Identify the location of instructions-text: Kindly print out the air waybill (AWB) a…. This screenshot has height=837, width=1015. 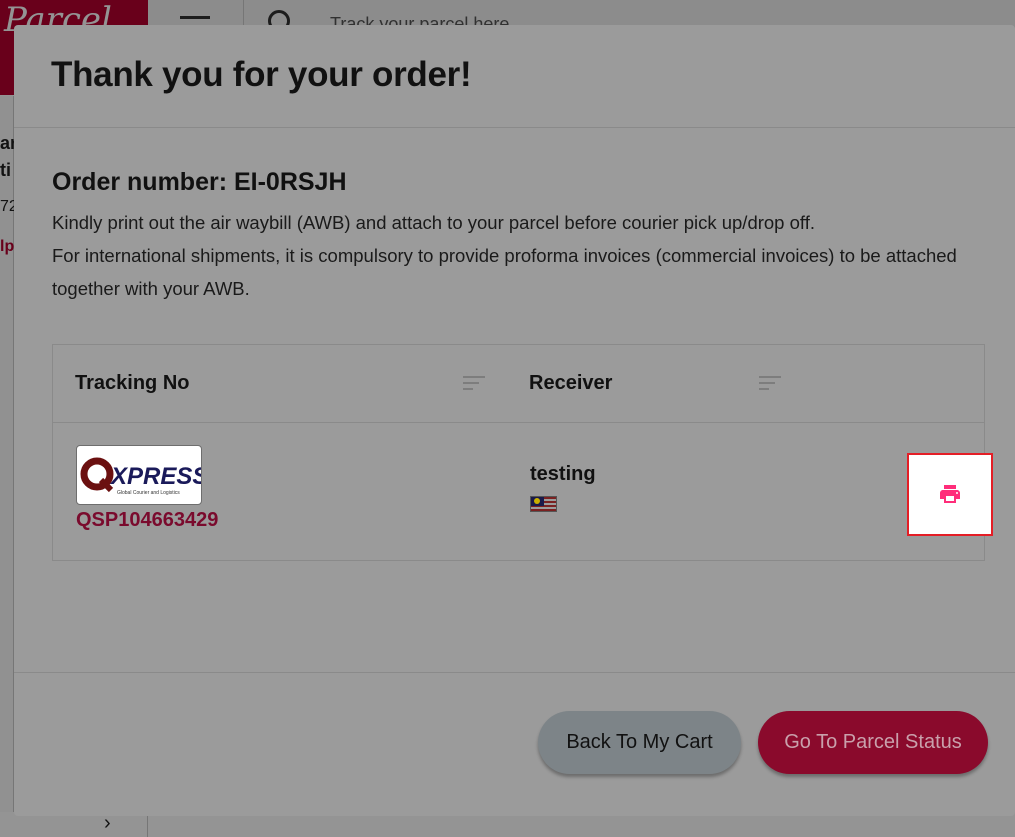
(522, 255).